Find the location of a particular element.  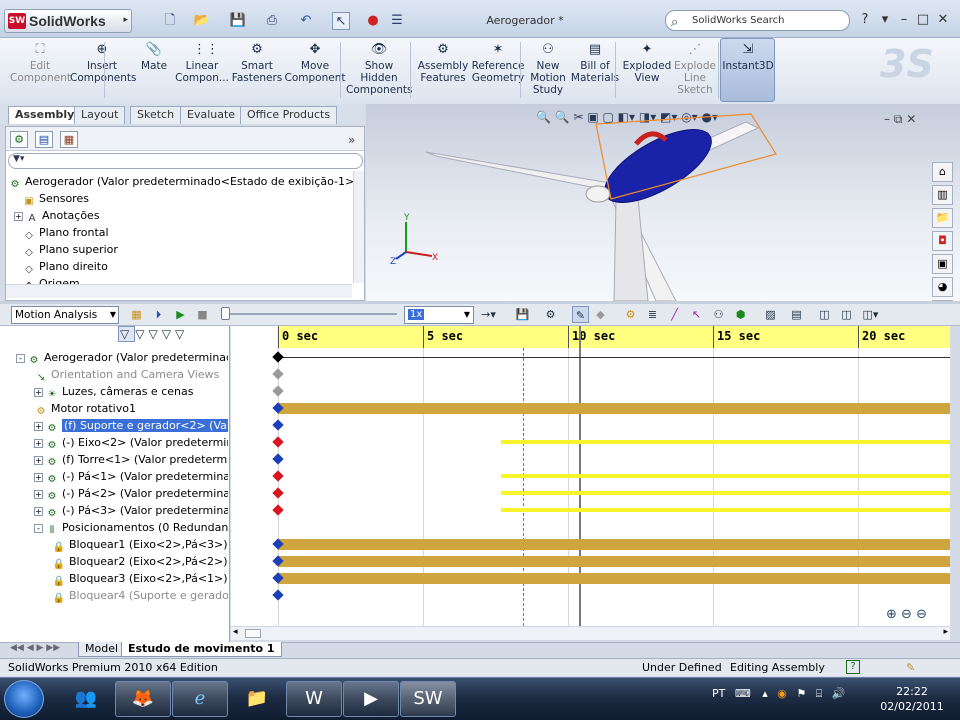

collapse-icon: - is located at coordinates (20, 358).